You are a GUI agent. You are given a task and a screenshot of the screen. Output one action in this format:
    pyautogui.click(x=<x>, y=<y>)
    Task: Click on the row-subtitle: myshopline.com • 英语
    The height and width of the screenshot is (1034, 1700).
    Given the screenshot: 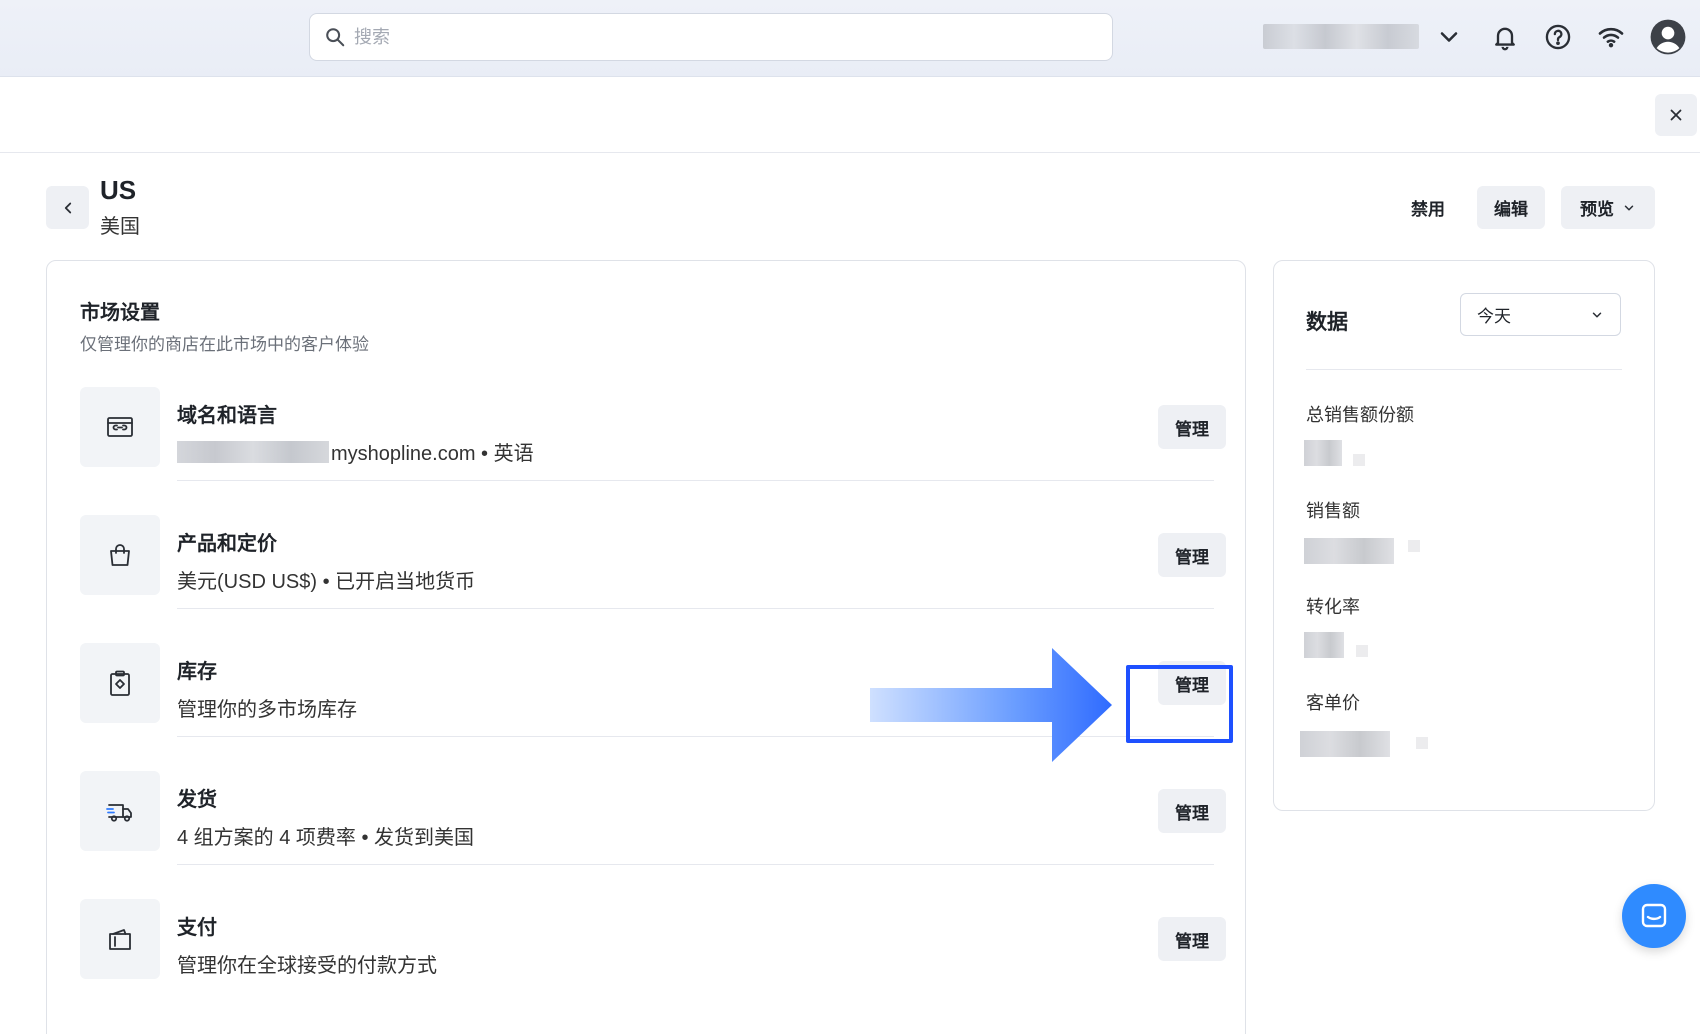 What is the action you would take?
    pyautogui.click(x=355, y=451)
    